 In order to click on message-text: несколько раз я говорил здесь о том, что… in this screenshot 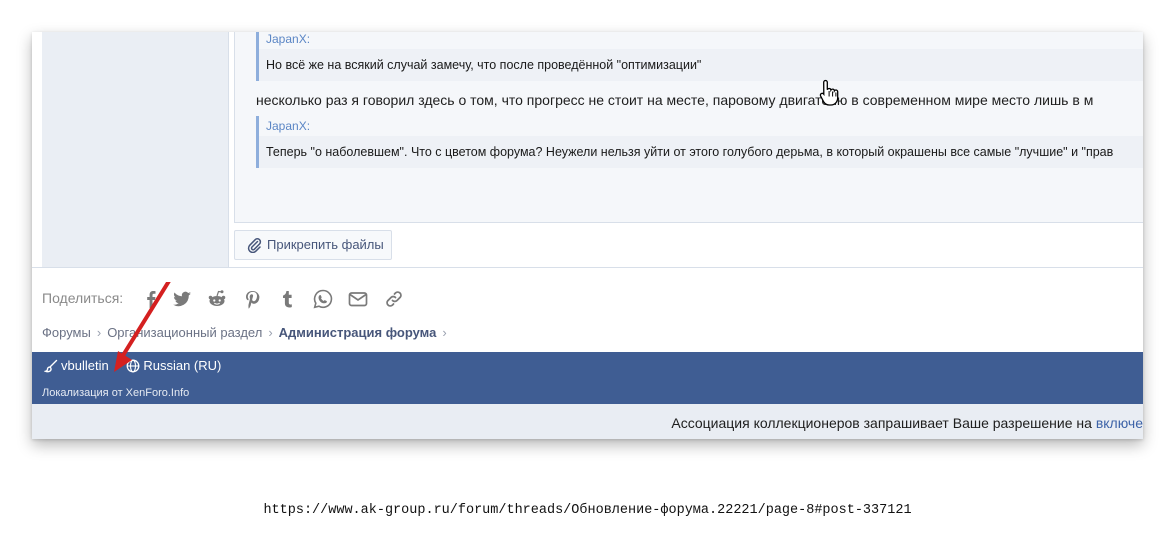, I will do `click(675, 100)`.